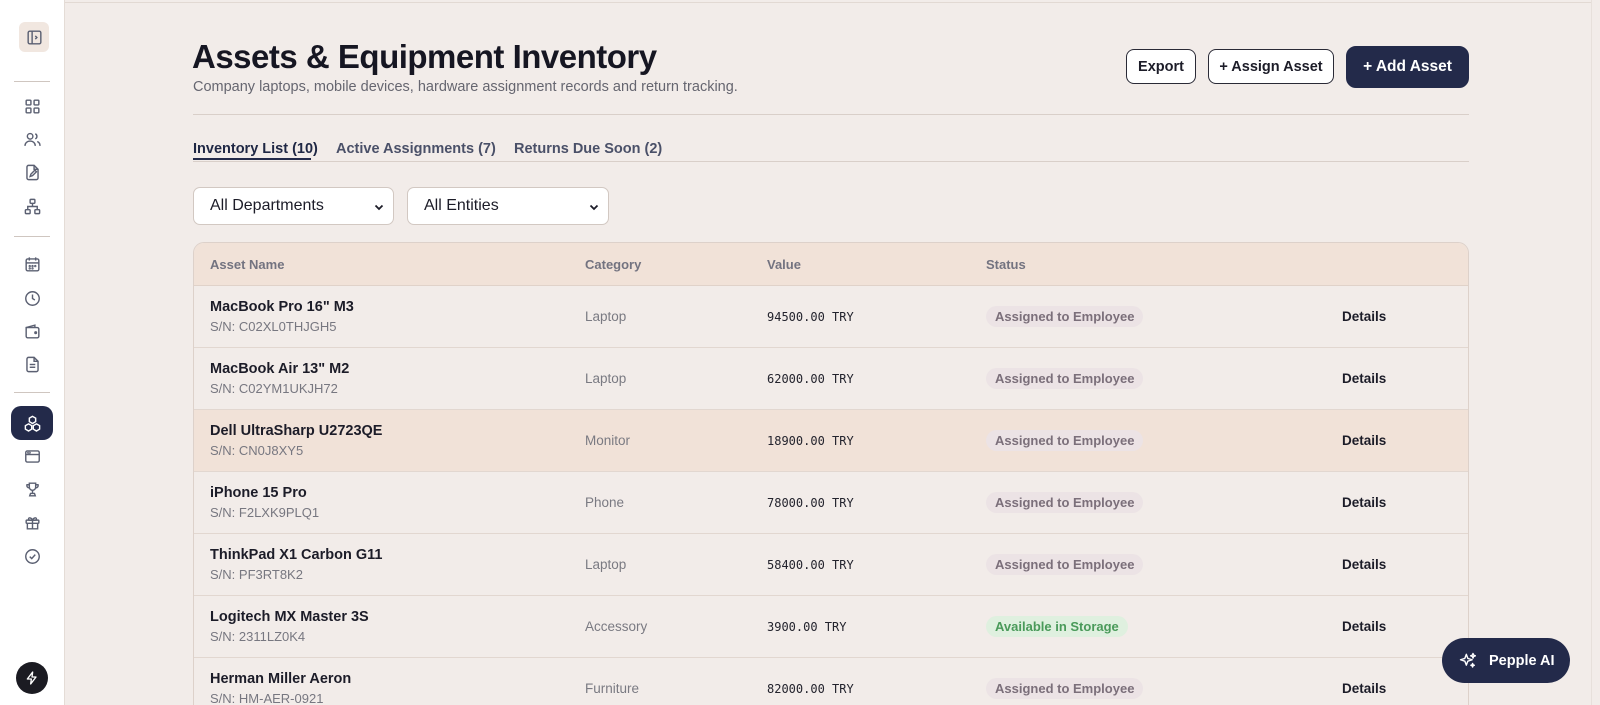  What do you see at coordinates (282, 307) in the screenshot?
I see `asset-name: MacBook Pro 16" M3` at bounding box center [282, 307].